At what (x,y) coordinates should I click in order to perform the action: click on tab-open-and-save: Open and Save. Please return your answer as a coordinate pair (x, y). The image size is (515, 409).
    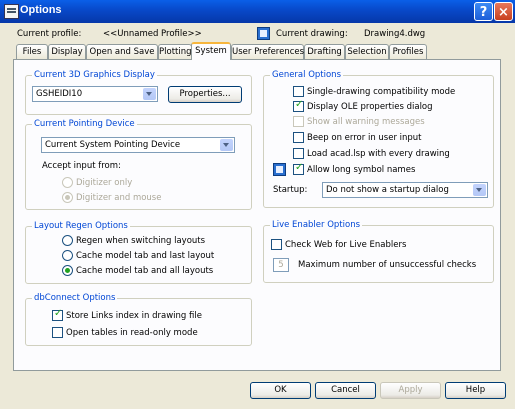
    Looking at the image, I should click on (122, 51).